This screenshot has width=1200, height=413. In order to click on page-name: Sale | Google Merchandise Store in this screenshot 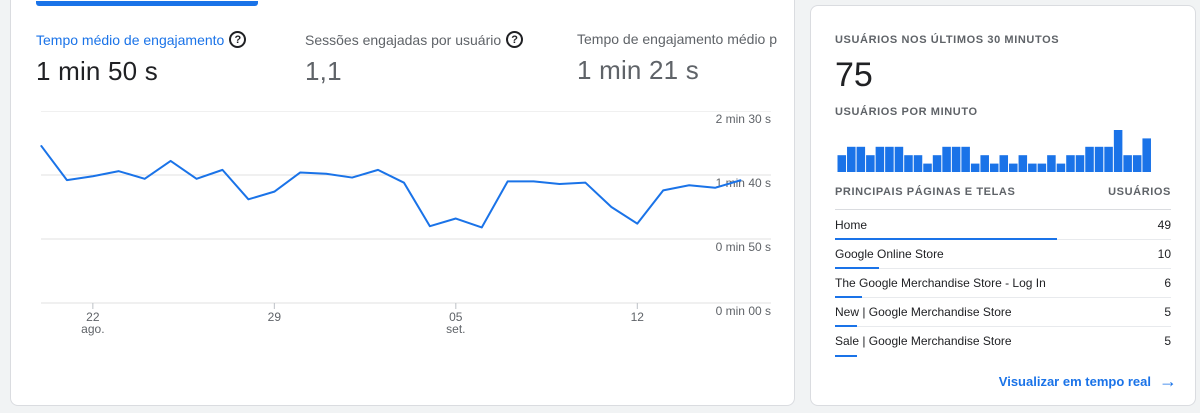, I will do `click(923, 341)`.